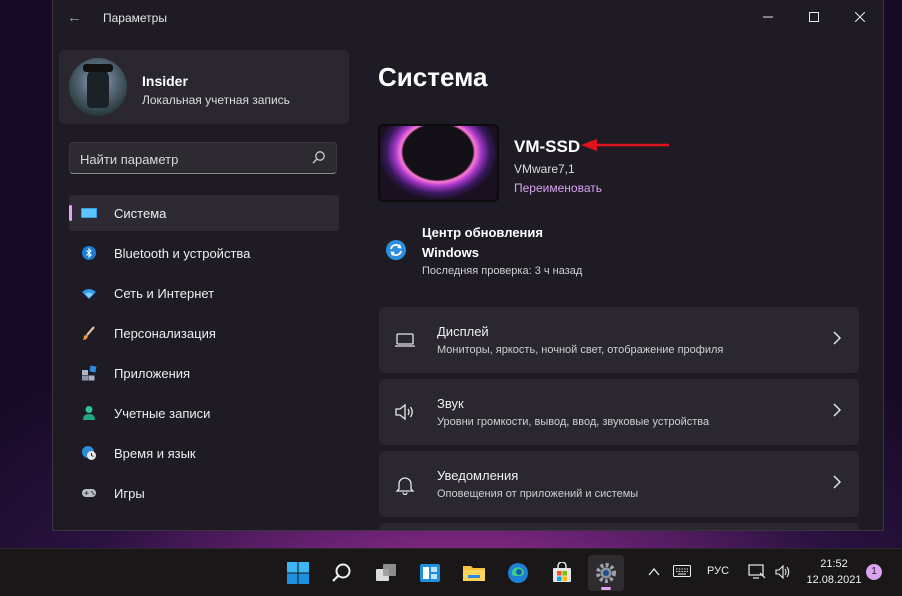  I want to click on card-title: Уведомления, so click(478, 475).